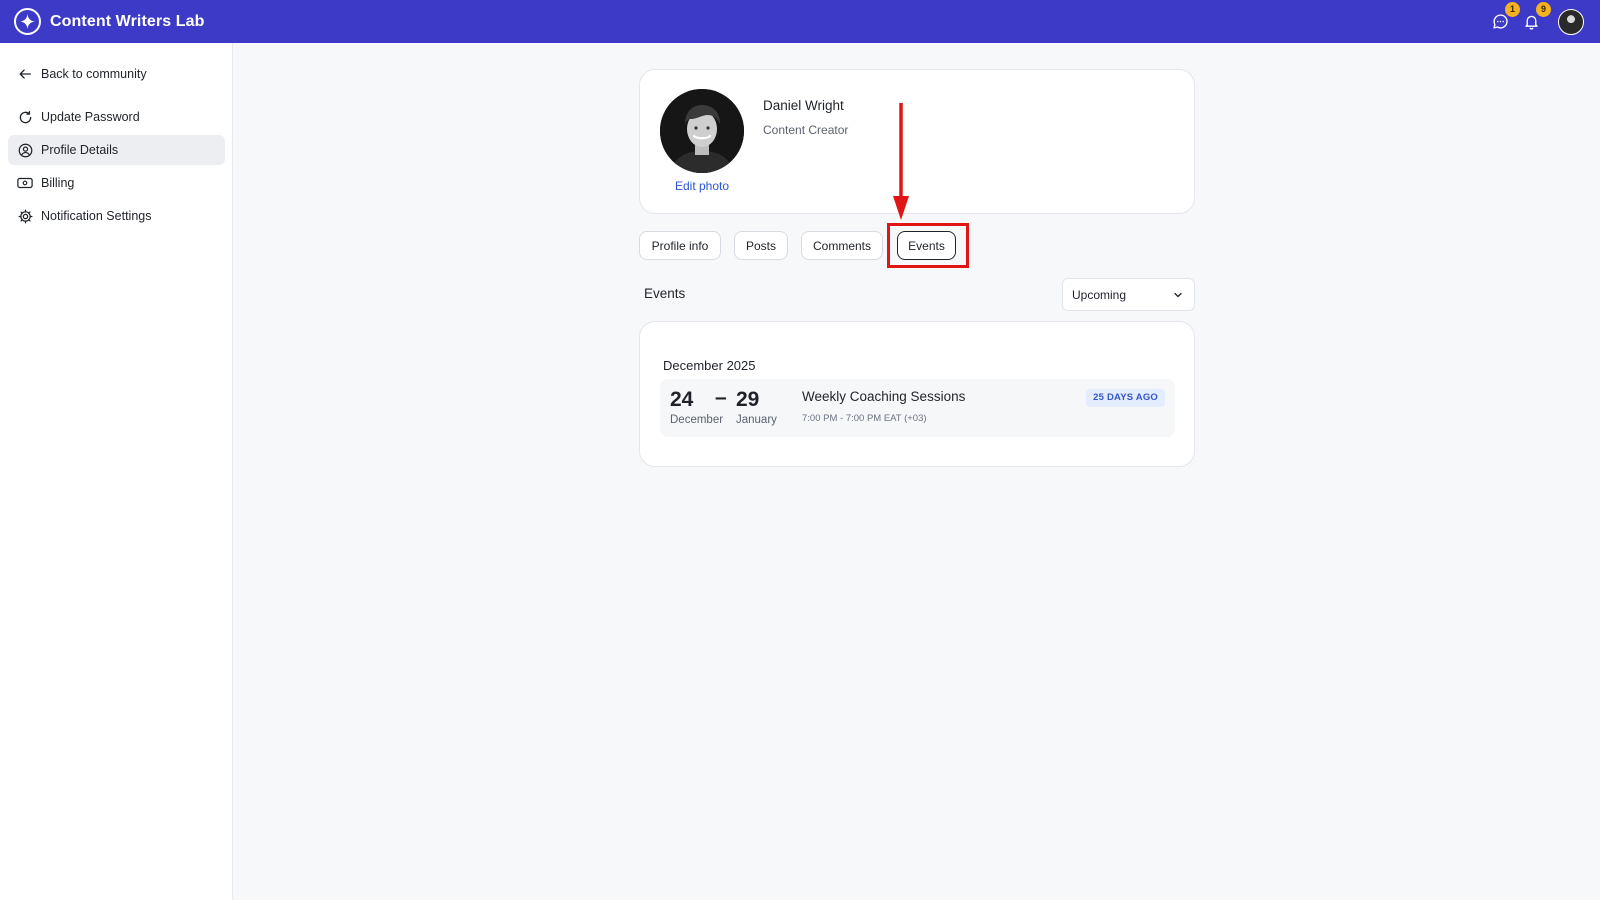 This screenshot has height=900, width=1600. Describe the element at coordinates (864, 418) in the screenshot. I see `event-time: 7:00 PM - 7:00 PM EAT (+03)` at that location.